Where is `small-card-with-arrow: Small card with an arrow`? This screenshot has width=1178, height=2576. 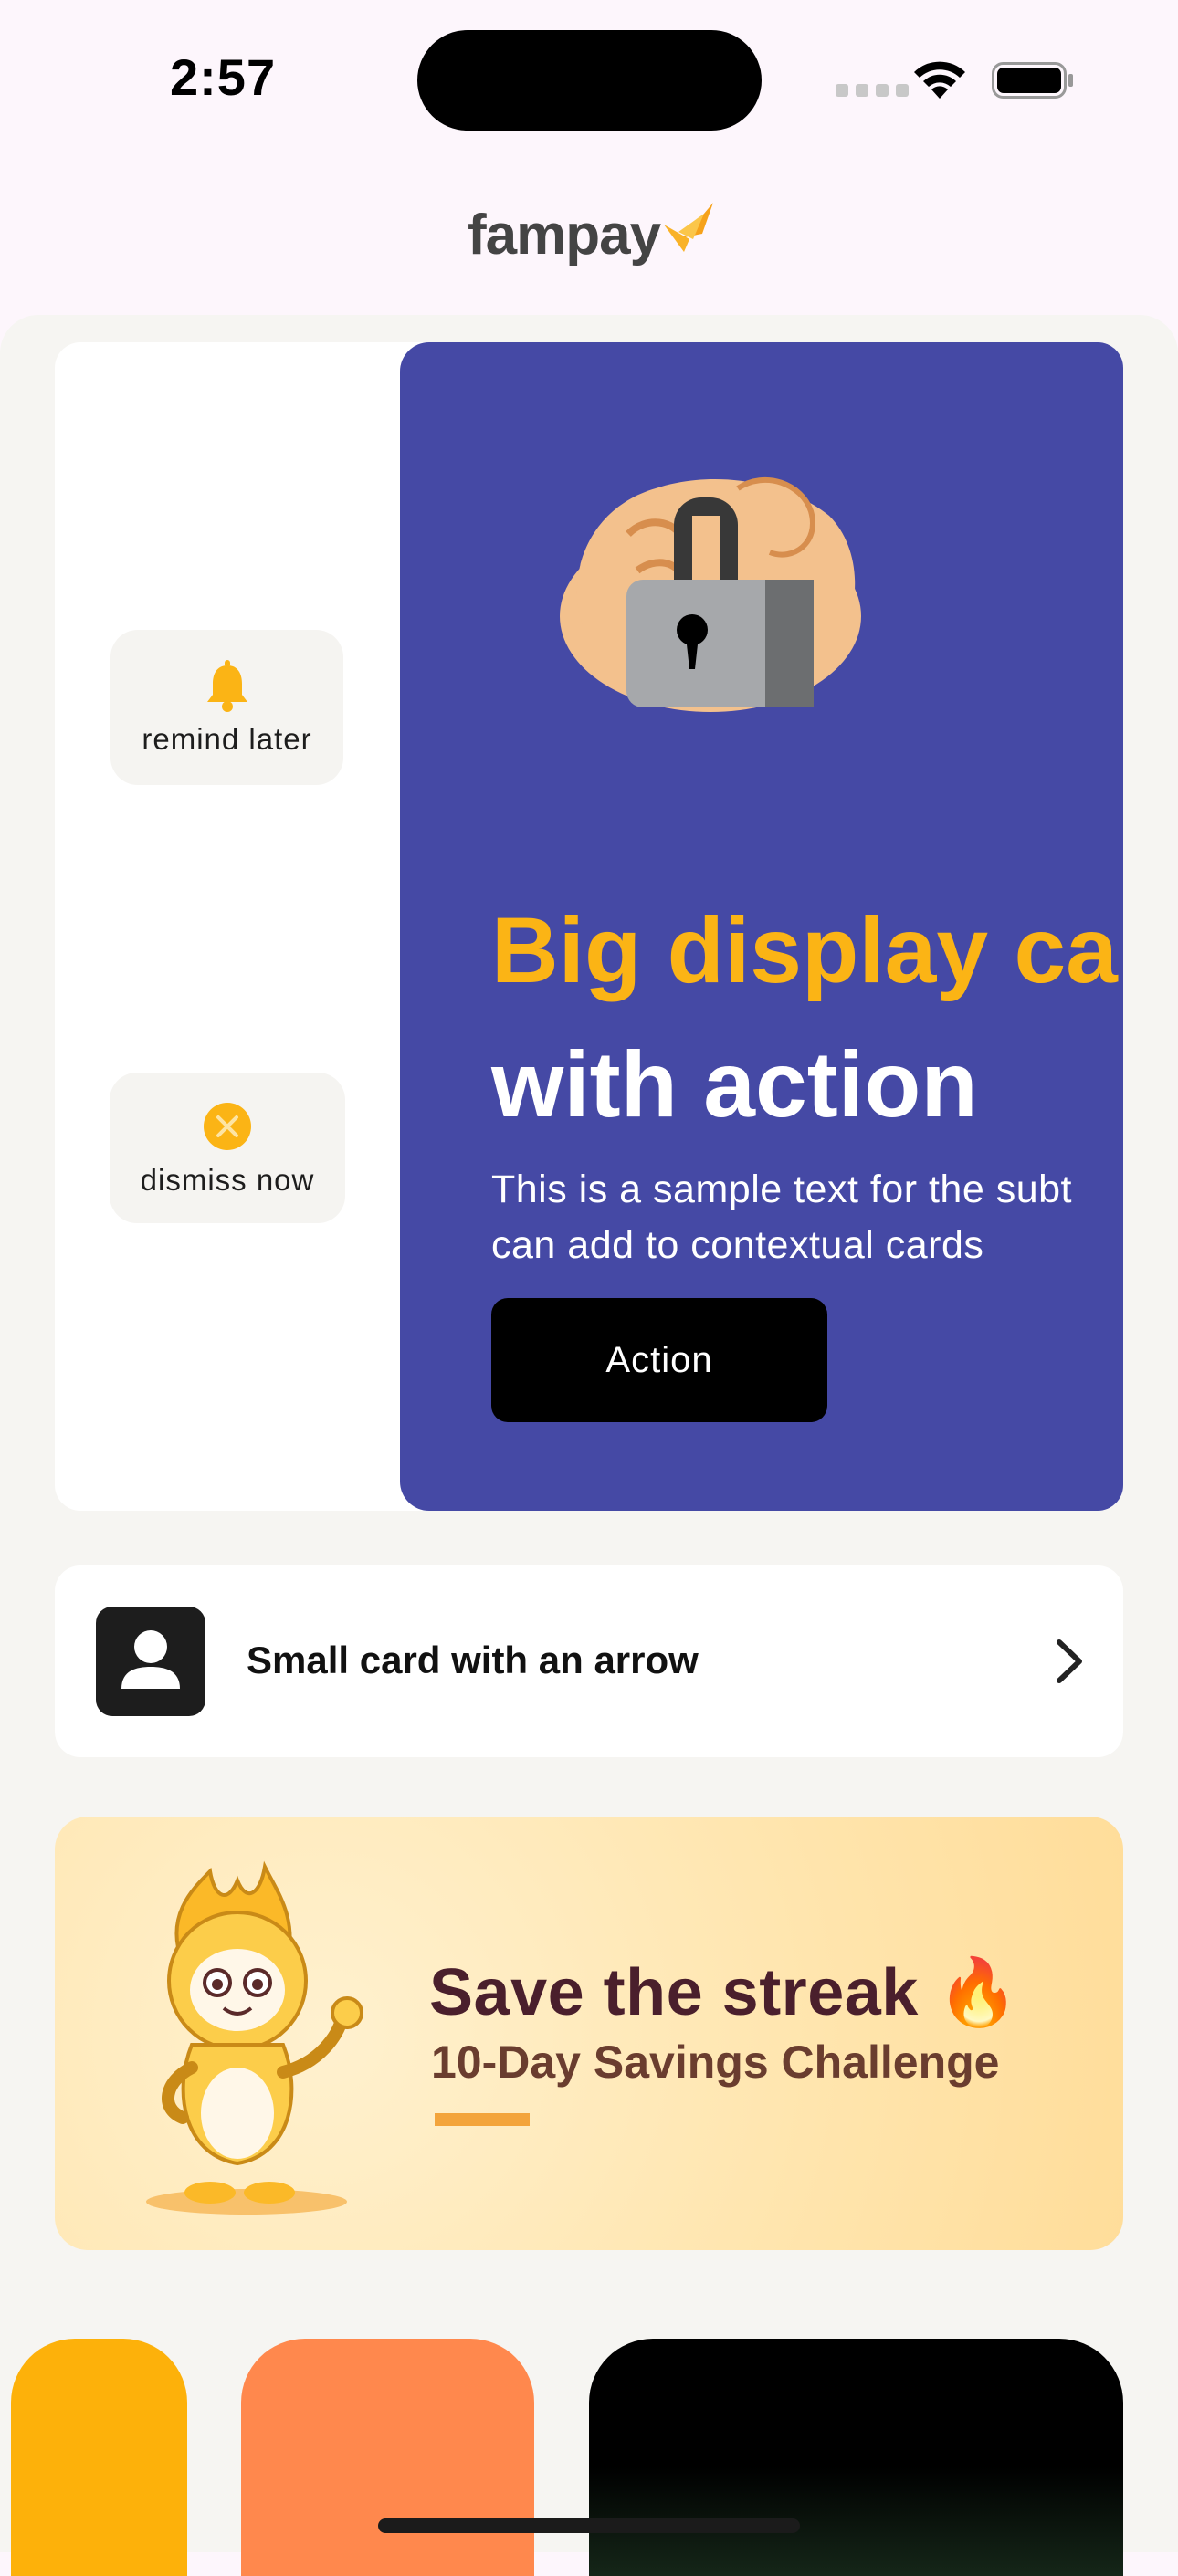 small-card-with-arrow: Small card with an arrow is located at coordinates (589, 1661).